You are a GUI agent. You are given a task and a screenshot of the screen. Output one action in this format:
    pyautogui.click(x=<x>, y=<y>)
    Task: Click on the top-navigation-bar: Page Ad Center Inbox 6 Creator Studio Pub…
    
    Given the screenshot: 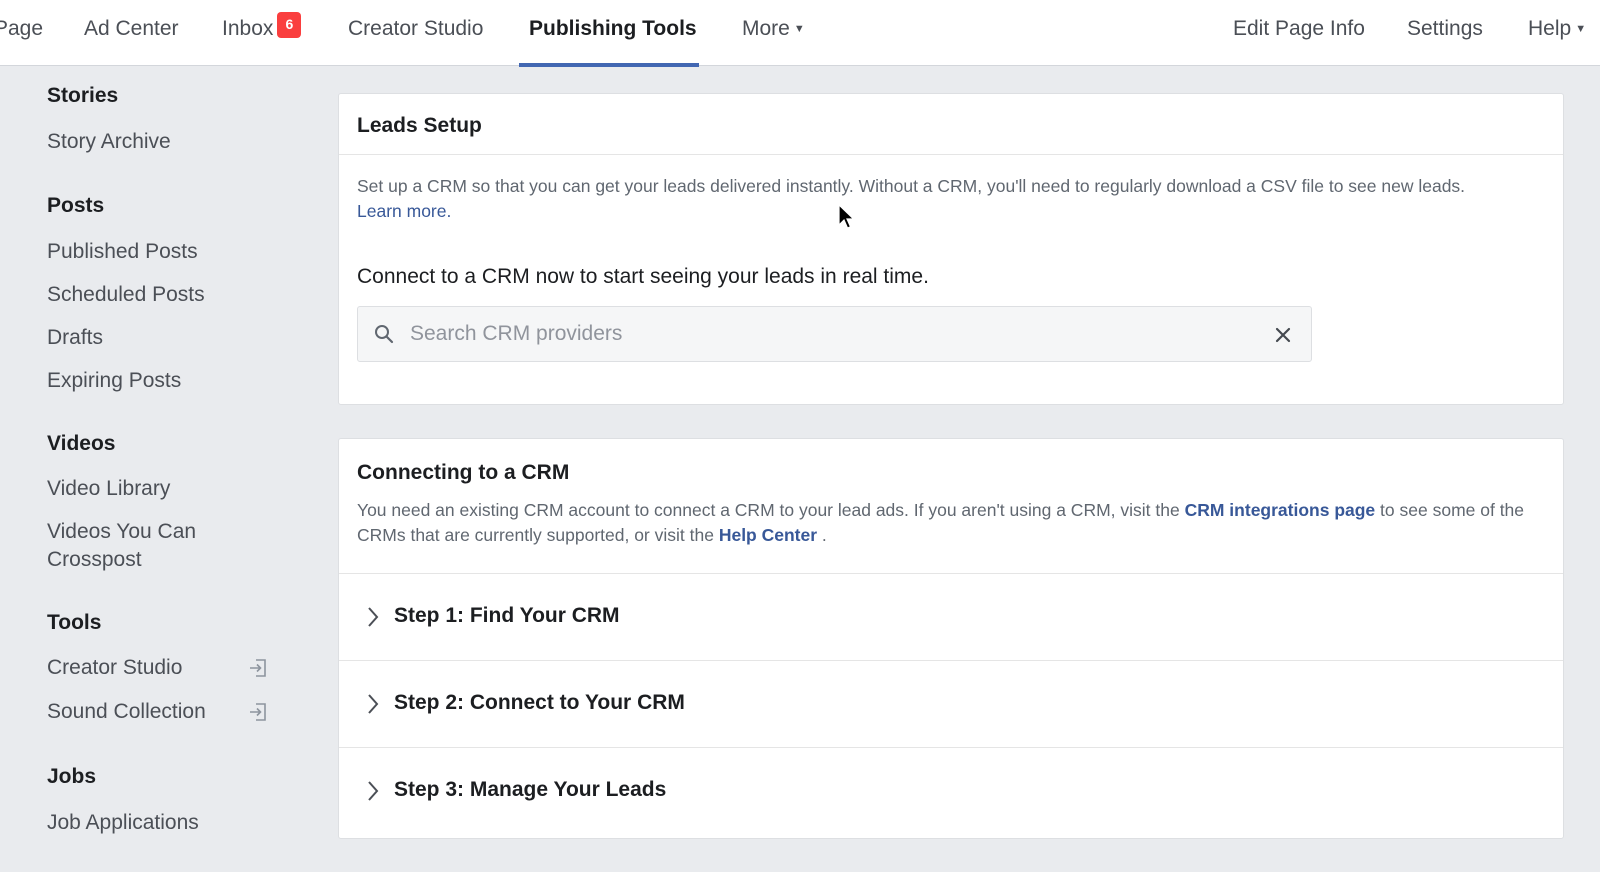 What is the action you would take?
    pyautogui.click(x=800, y=33)
    